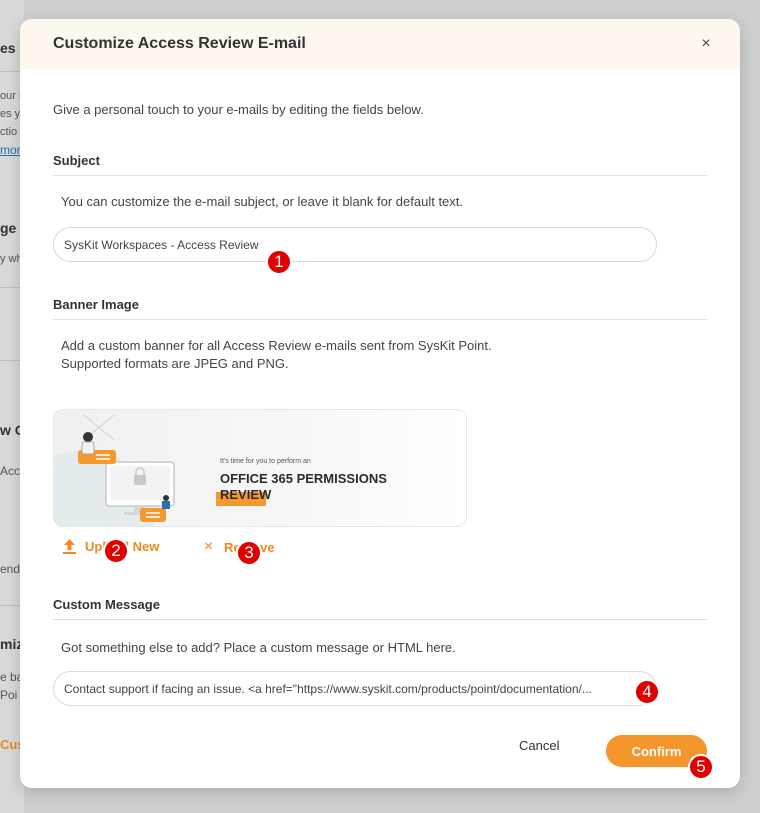 This screenshot has width=760, height=813. Describe the element at coordinates (380, 164) in the screenshot. I see `subject-section-title: Subject` at that location.